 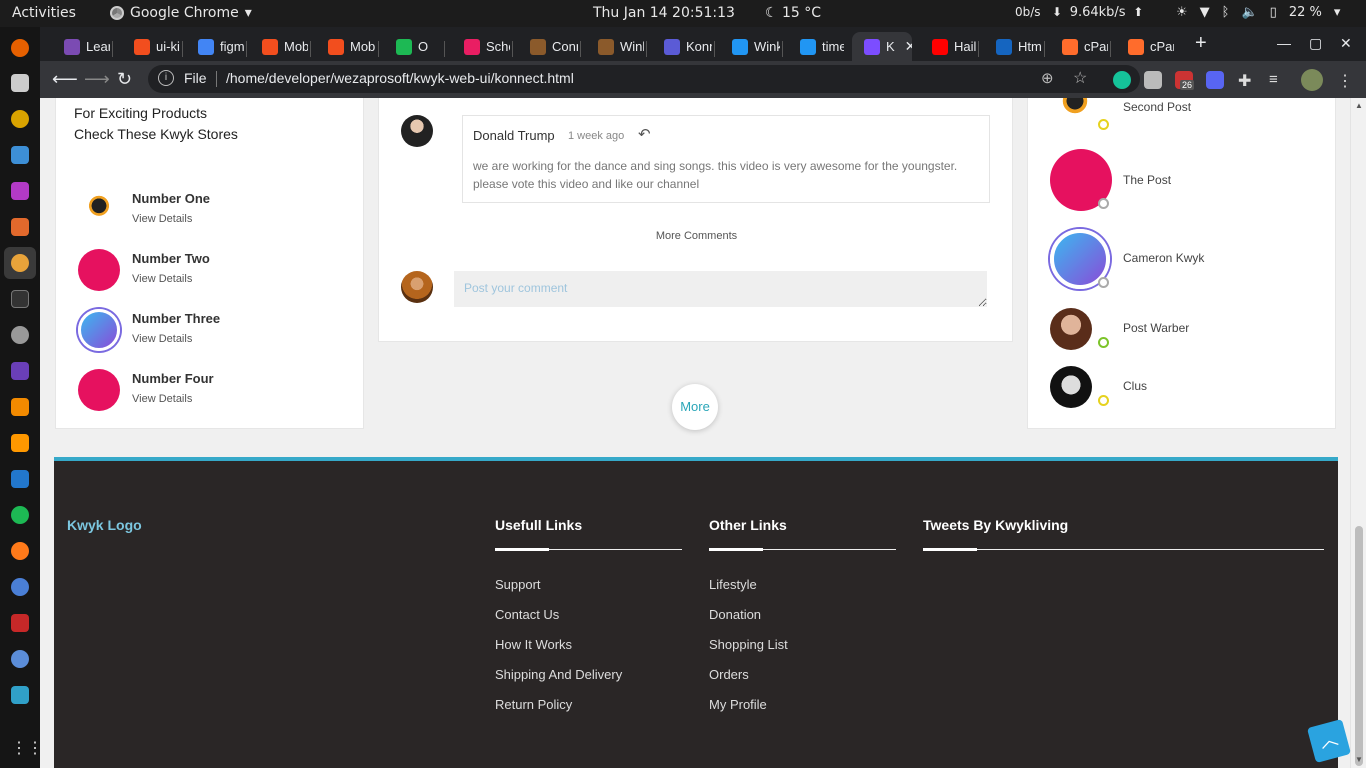 I want to click on profile-avatar, so click(x=1312, y=80).